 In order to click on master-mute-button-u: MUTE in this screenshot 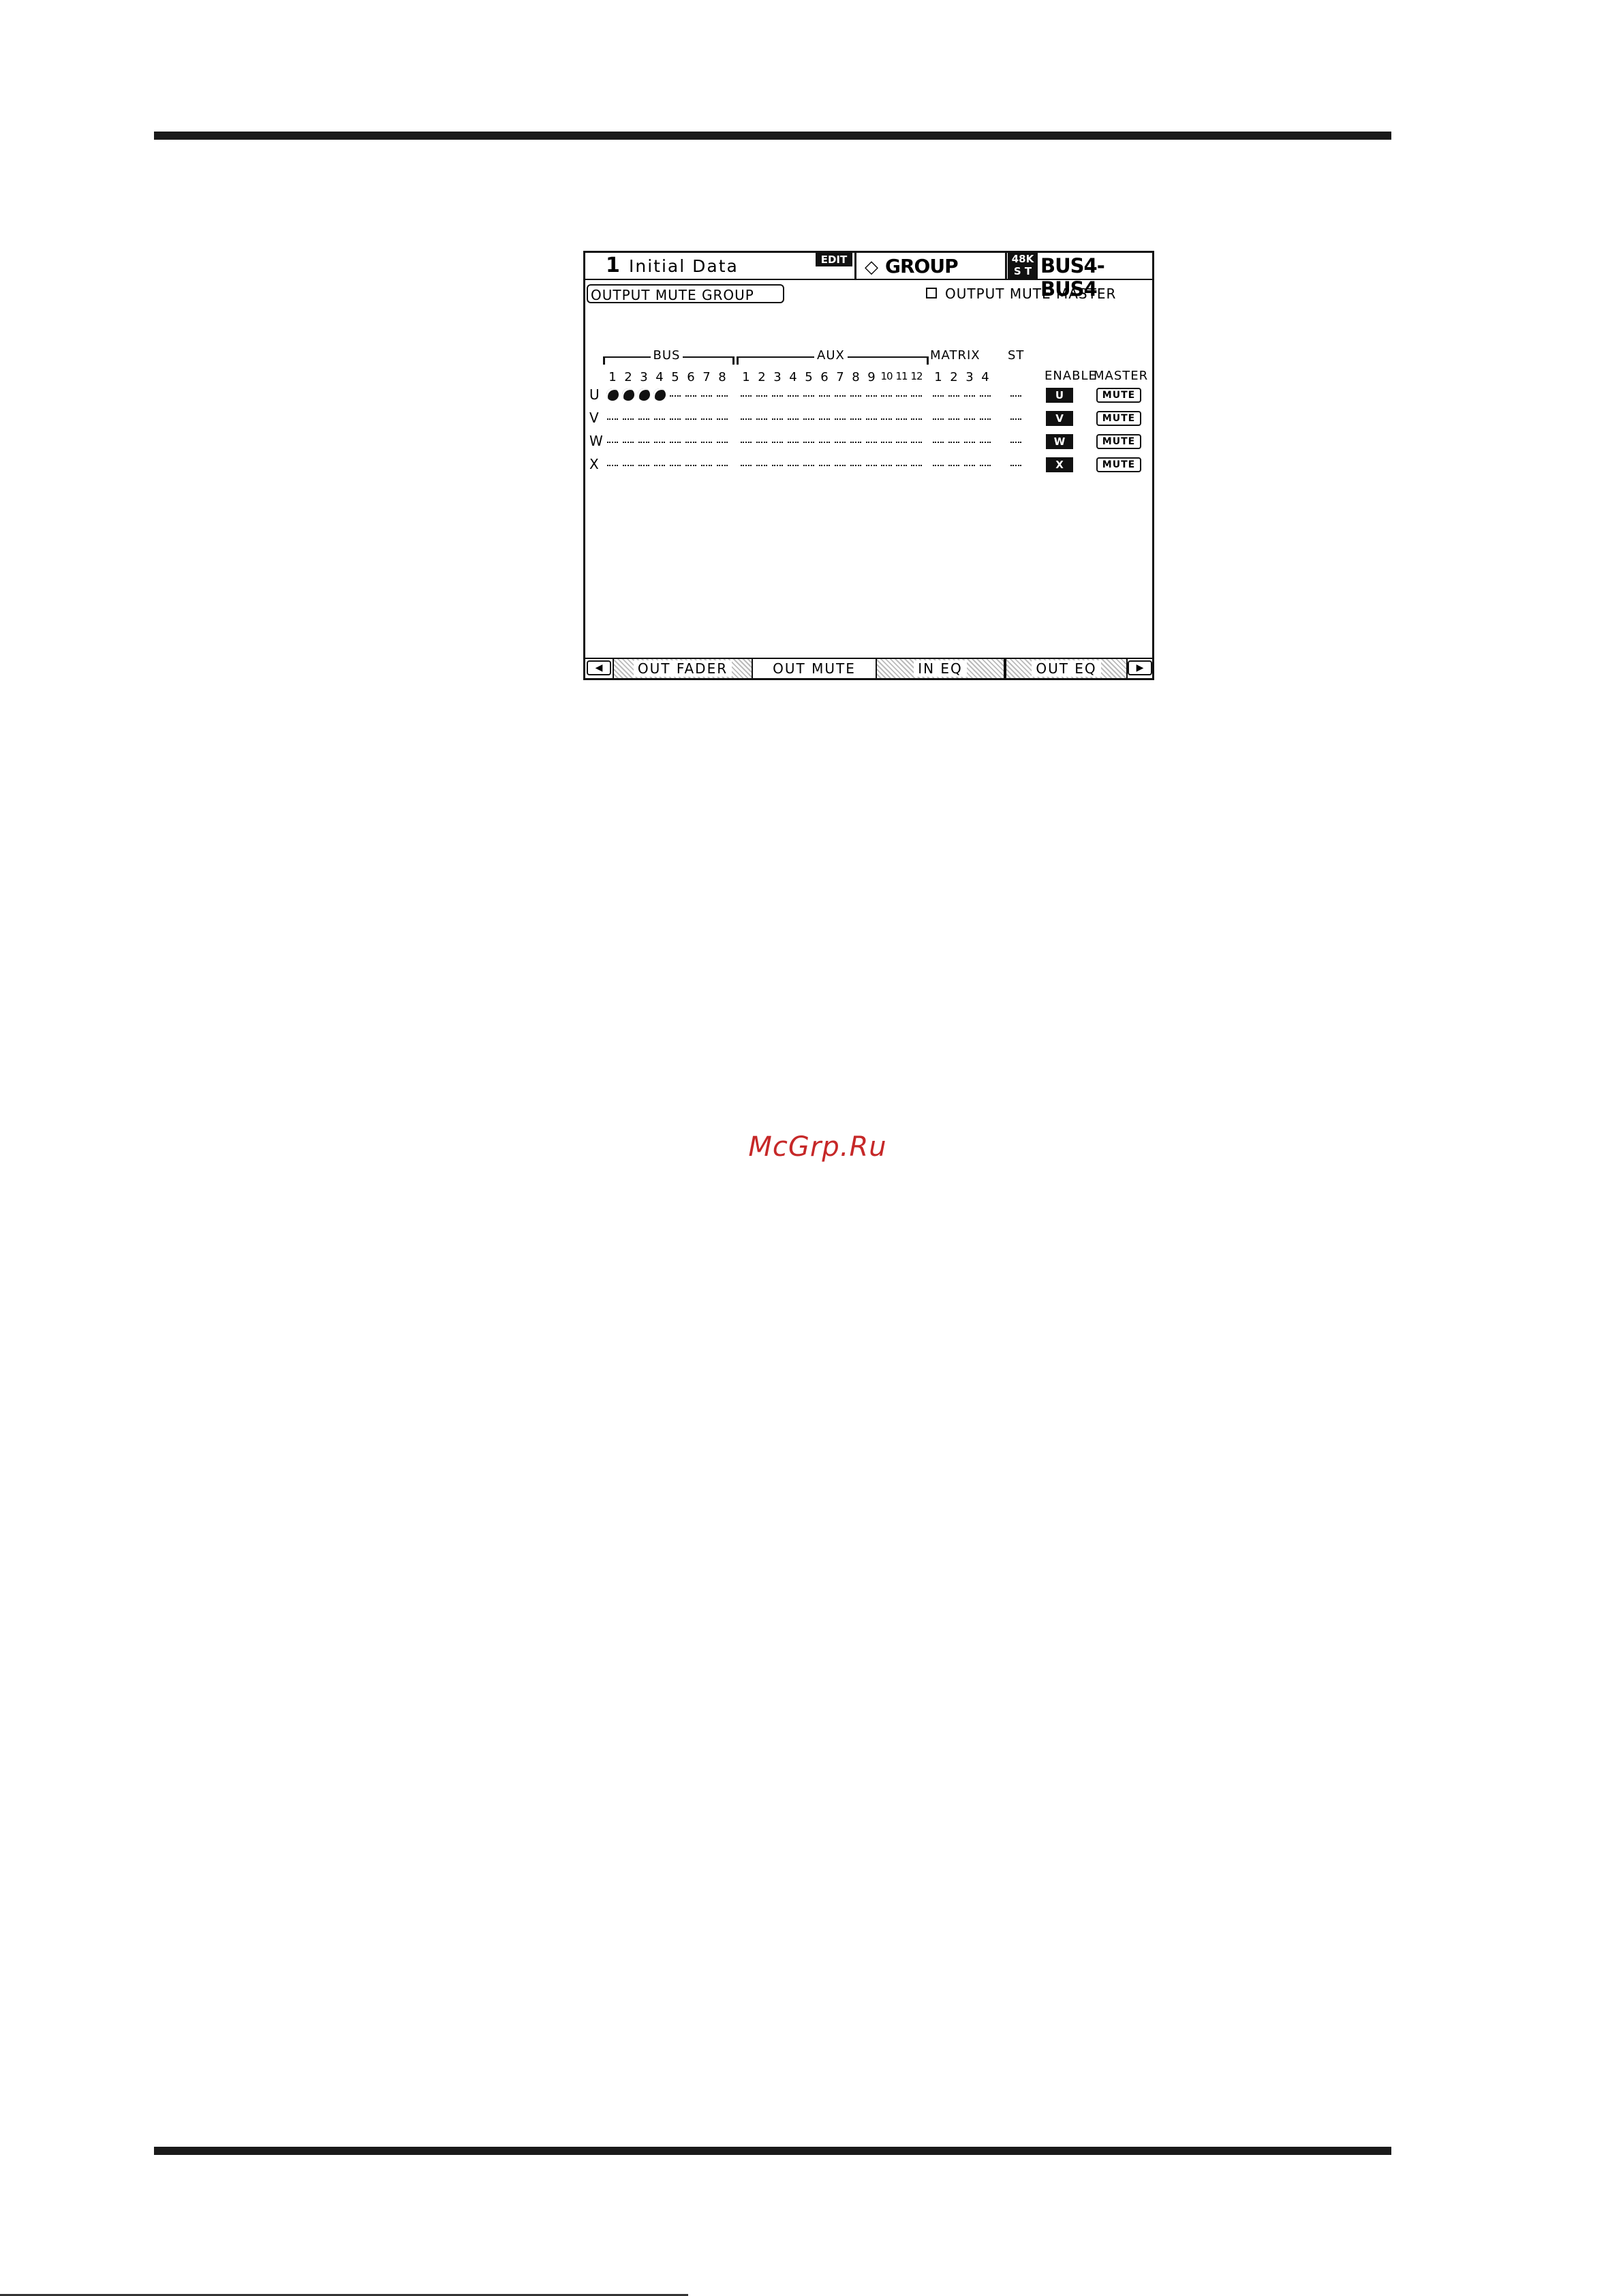, I will do `click(1118, 395)`.